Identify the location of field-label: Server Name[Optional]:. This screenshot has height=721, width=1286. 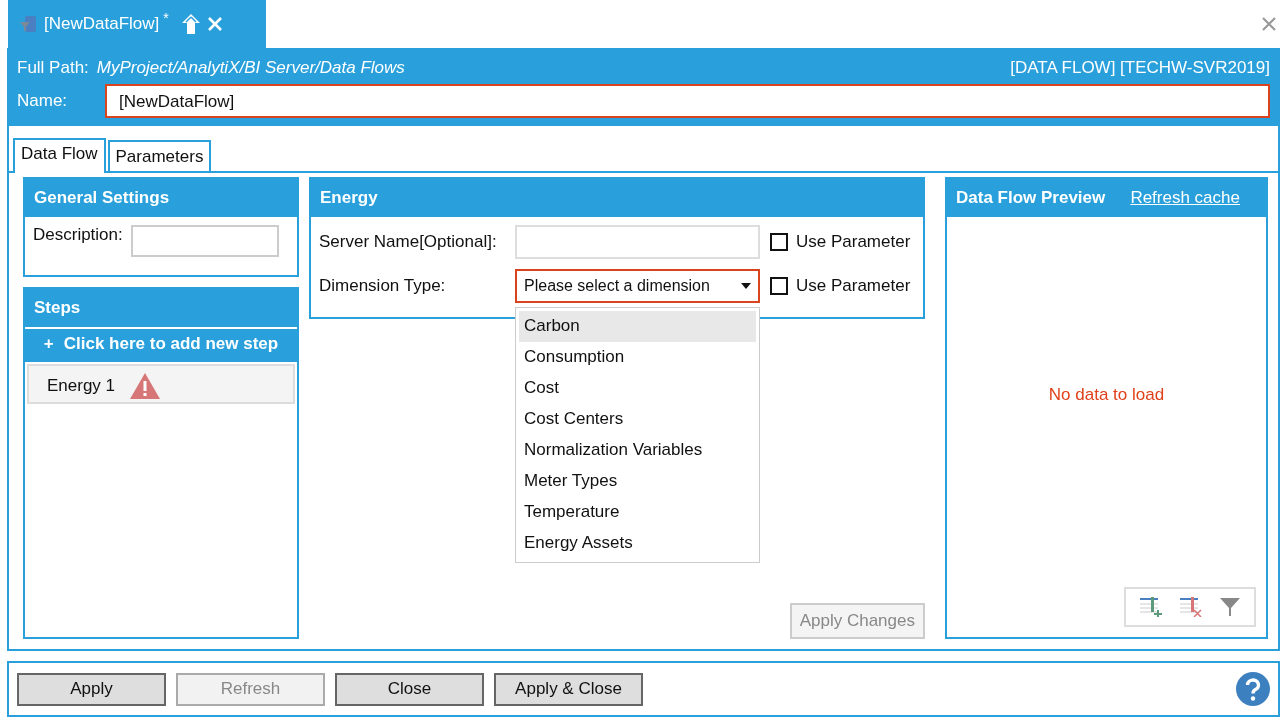
(408, 242).